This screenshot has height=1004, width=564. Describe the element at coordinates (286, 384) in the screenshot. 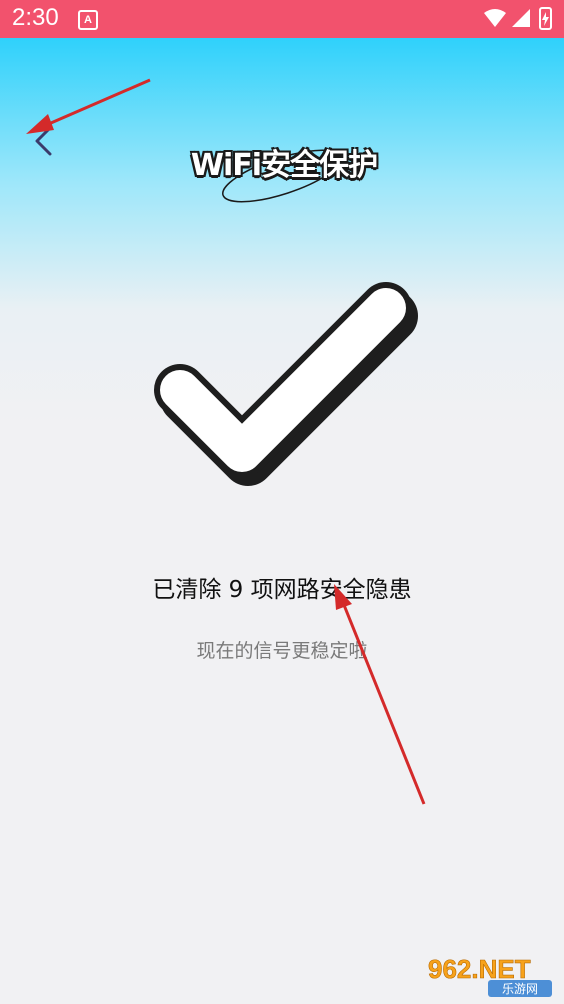

I see `checkmark-icon` at that location.